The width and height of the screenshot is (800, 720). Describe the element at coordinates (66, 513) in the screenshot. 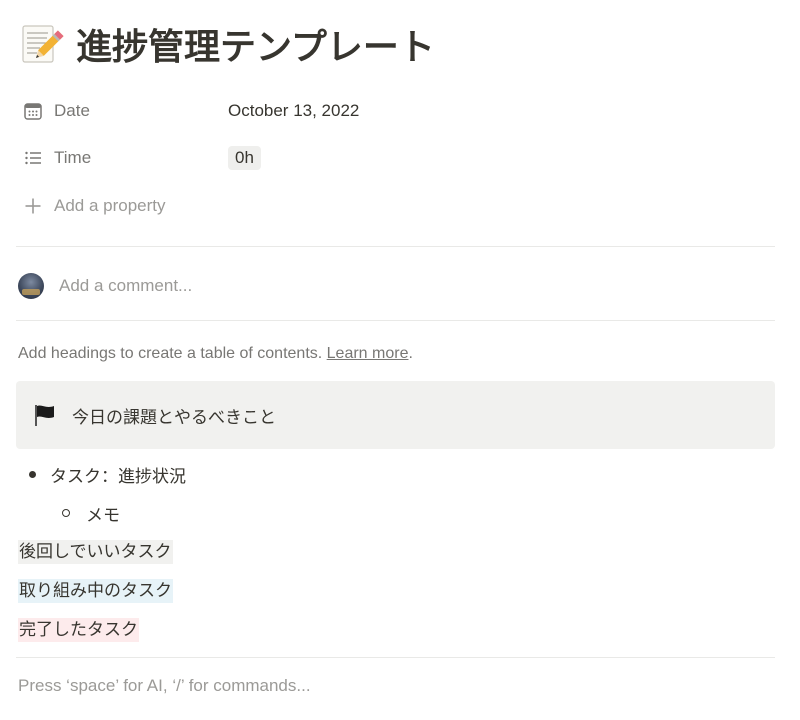

I see `bullet-circle` at that location.